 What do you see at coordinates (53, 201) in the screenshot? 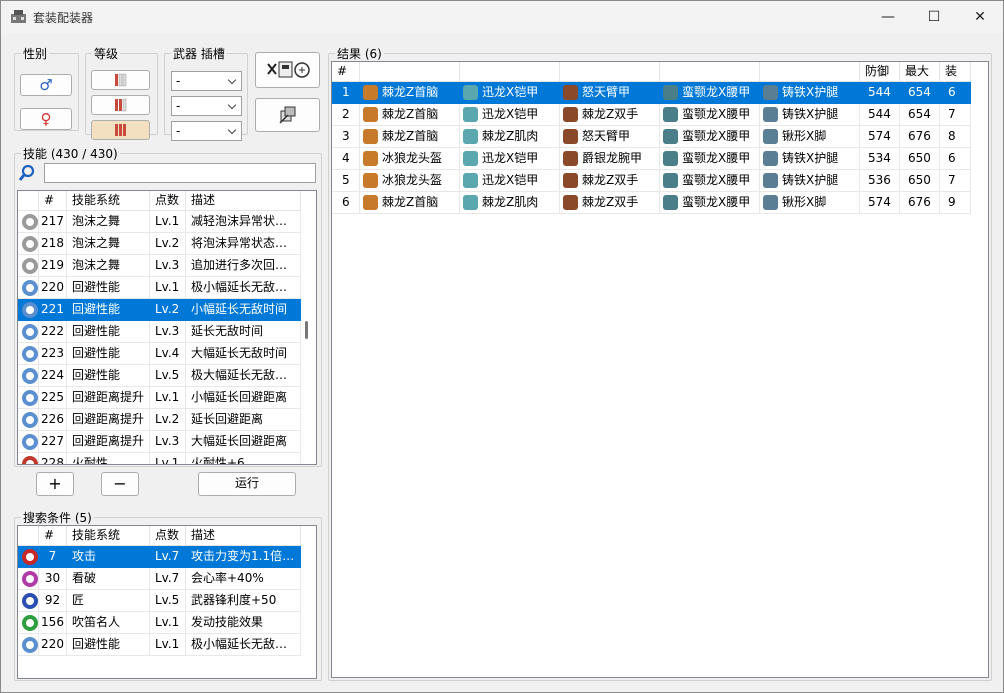
I see `col-number: #` at bounding box center [53, 201].